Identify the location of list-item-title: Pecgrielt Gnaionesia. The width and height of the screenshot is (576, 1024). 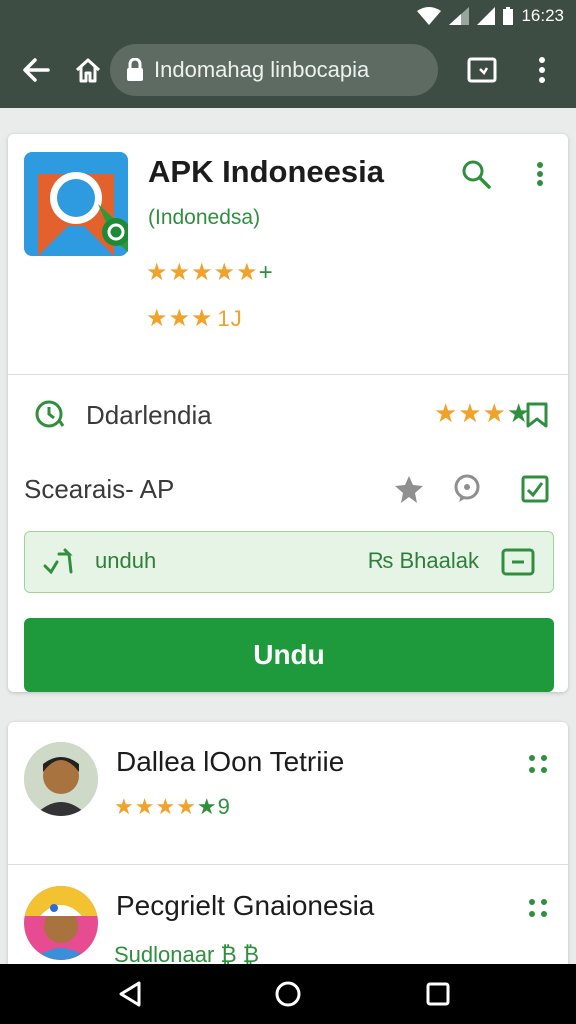
(245, 905).